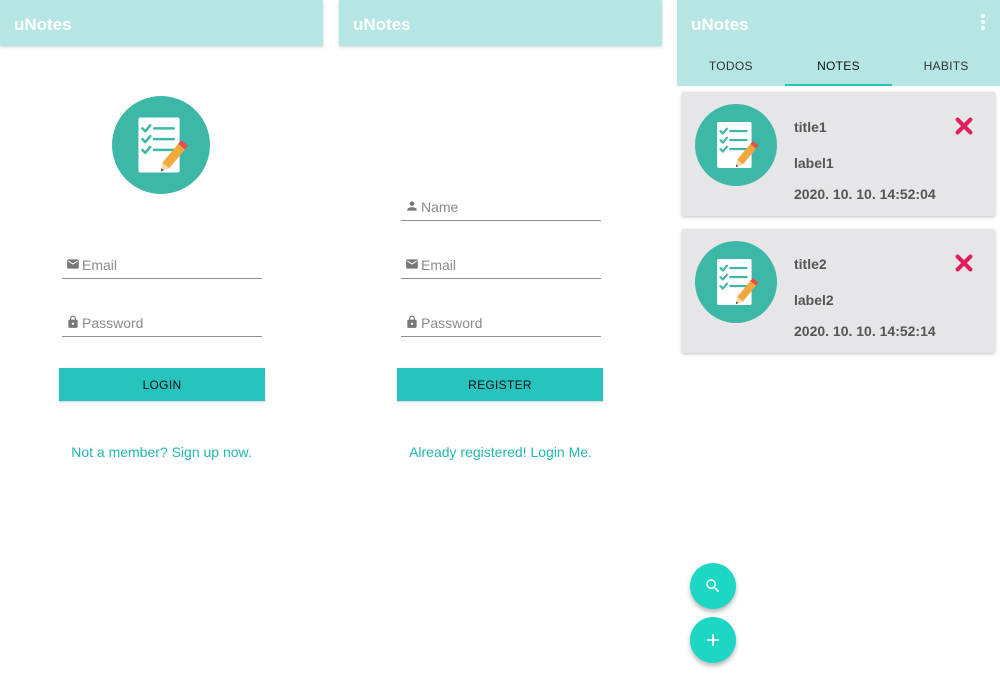 This screenshot has height=677, width=1000. I want to click on note-date: 2020. 10. 10. 14:52:14, so click(865, 331).